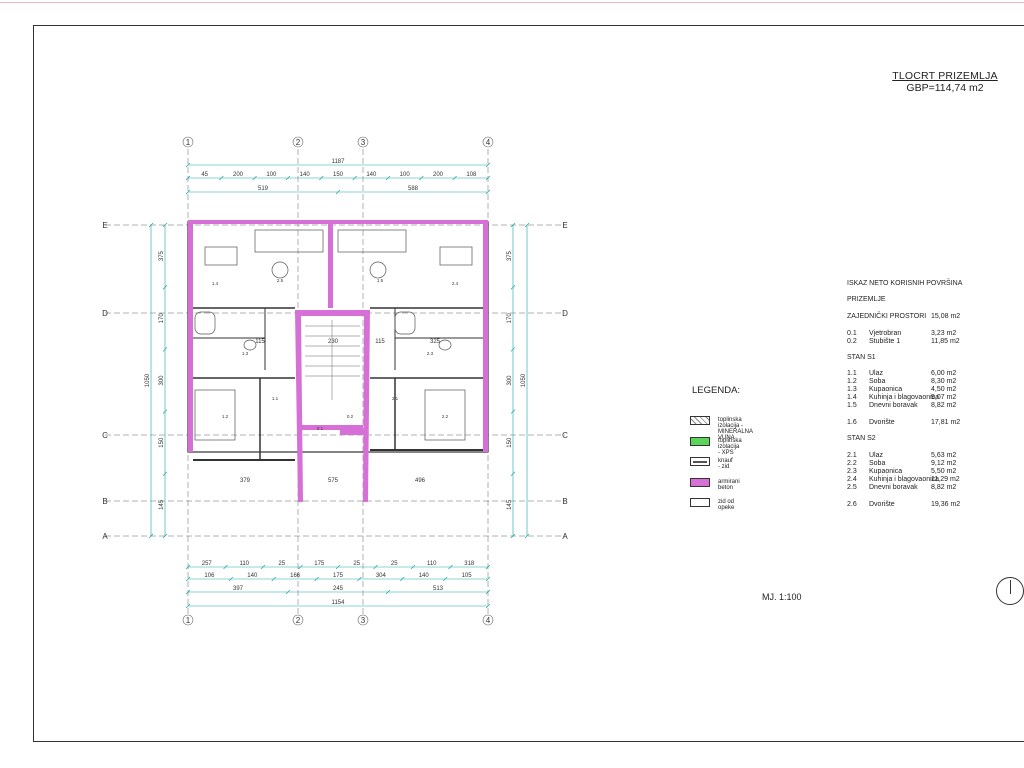 The image size is (1024, 768). Describe the element at coordinates (469, 564) in the screenshot. I see `dim-label: 318` at that location.